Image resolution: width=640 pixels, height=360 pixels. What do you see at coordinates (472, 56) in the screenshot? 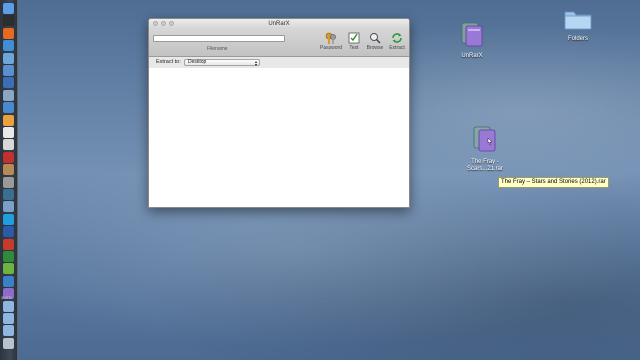
I see `desktop-label-unrarx: UnRarX` at bounding box center [472, 56].